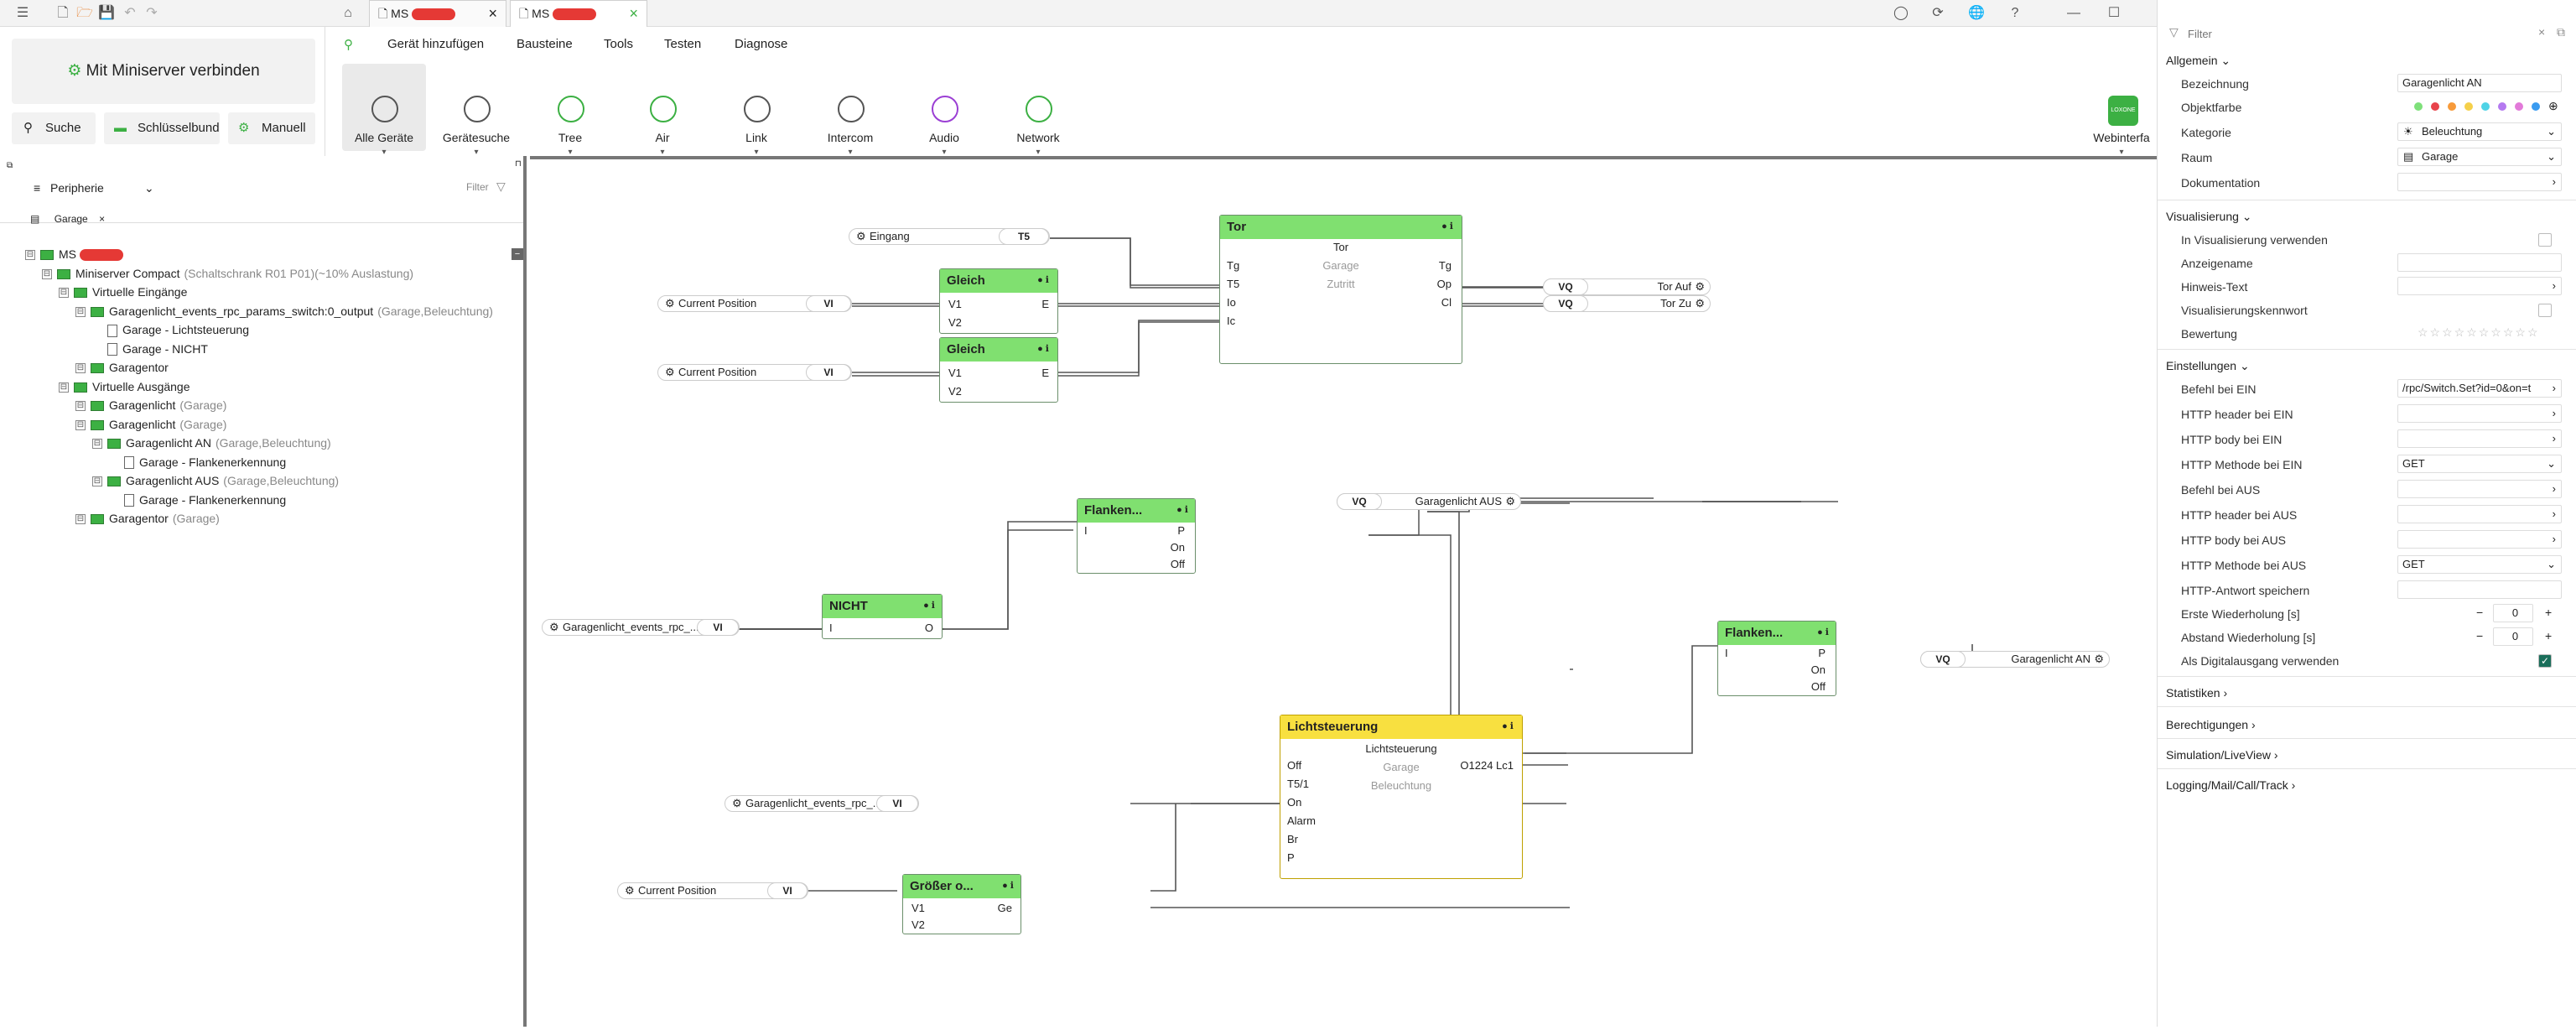 Image resolution: width=2576 pixels, height=1030 pixels. I want to click on http-body-on-field: ›, so click(2479, 438).